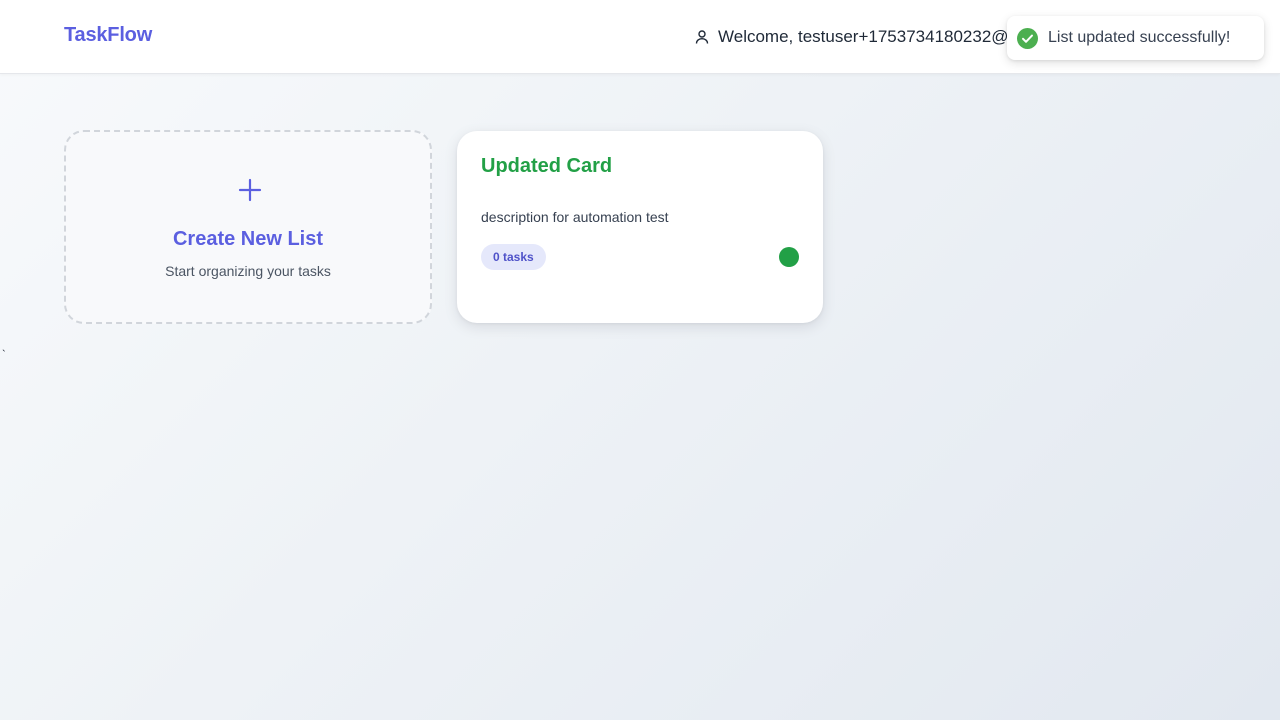 Image resolution: width=1280 pixels, height=720 pixels. Describe the element at coordinates (513, 257) in the screenshot. I see `task-count-badge: 0 tasks` at that location.